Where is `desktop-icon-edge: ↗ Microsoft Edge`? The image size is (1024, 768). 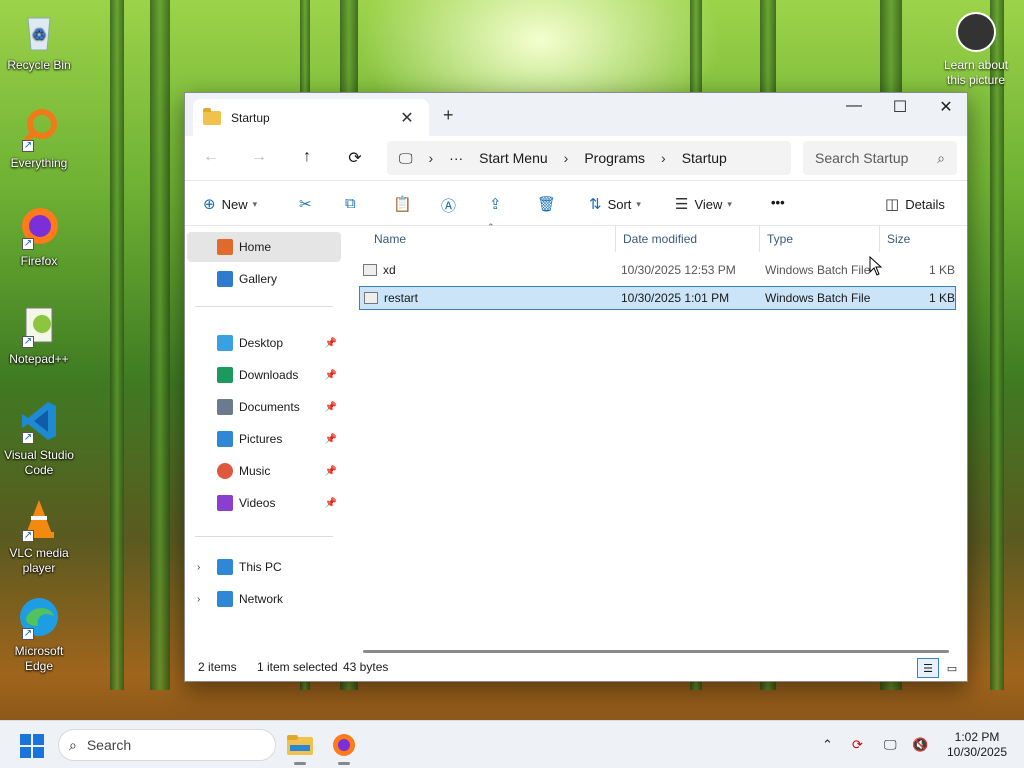
desktop-icon-edge: ↗ Microsoft Edge is located at coordinates (39, 634).